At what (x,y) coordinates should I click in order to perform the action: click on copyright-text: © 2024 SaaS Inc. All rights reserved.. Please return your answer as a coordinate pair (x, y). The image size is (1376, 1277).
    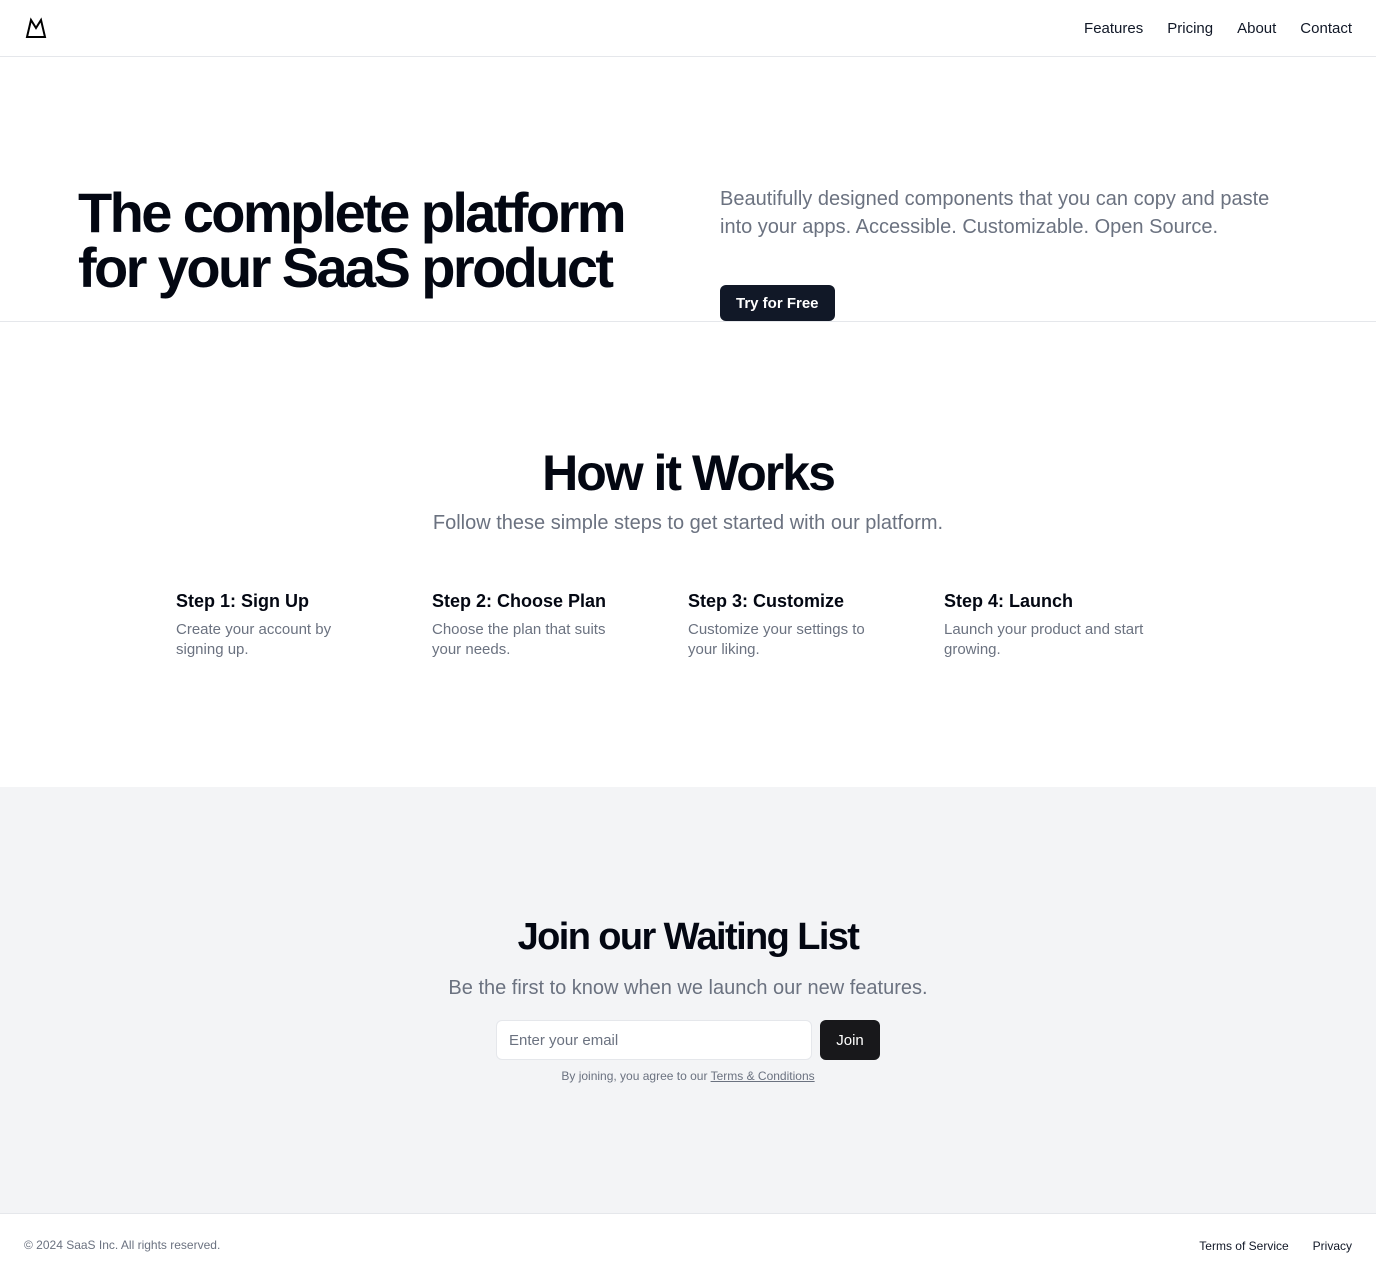
    Looking at the image, I should click on (122, 1245).